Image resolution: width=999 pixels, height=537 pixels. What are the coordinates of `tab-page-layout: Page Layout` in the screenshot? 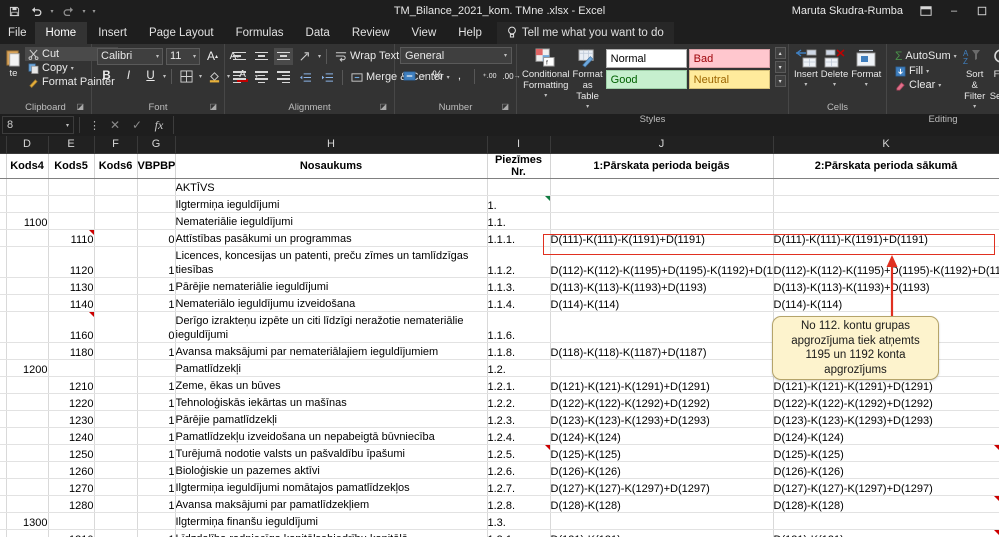 It's located at (181, 33).